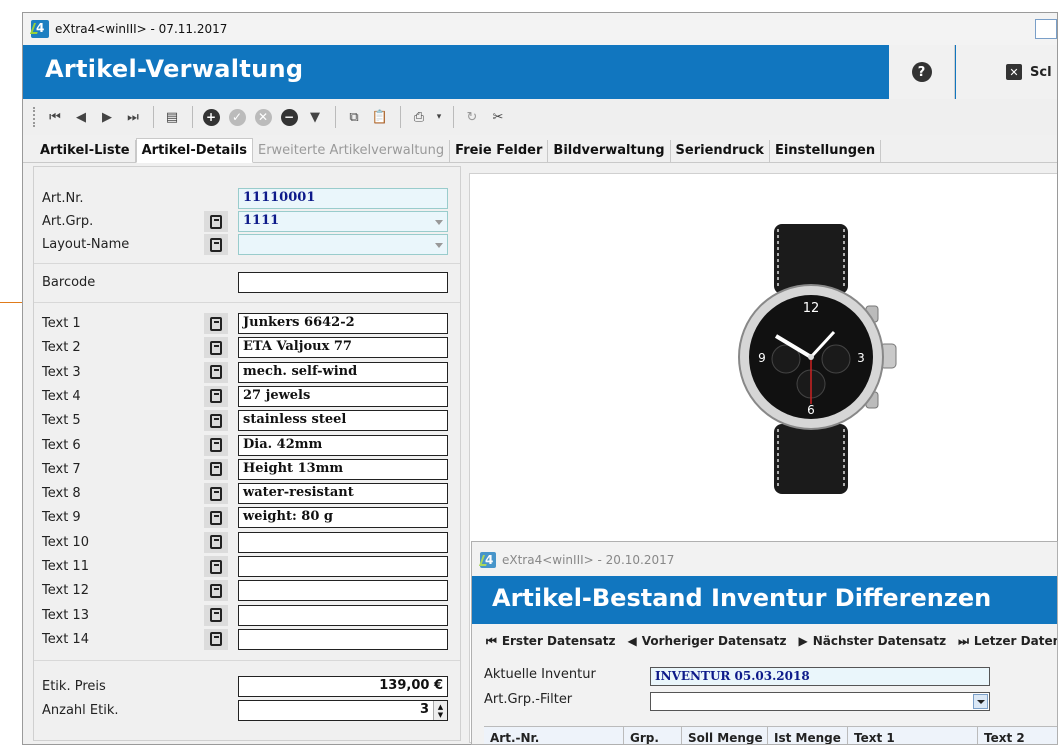 This screenshot has height=745, width=1058. Describe the element at coordinates (343, 469) in the screenshot. I see `text-field: Height 13mm` at that location.